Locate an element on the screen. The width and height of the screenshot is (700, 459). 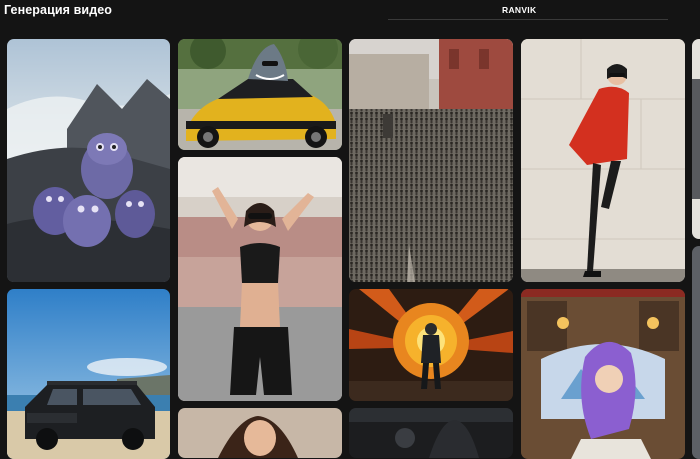
page-title: Генерация видео is located at coordinates (58, 10).